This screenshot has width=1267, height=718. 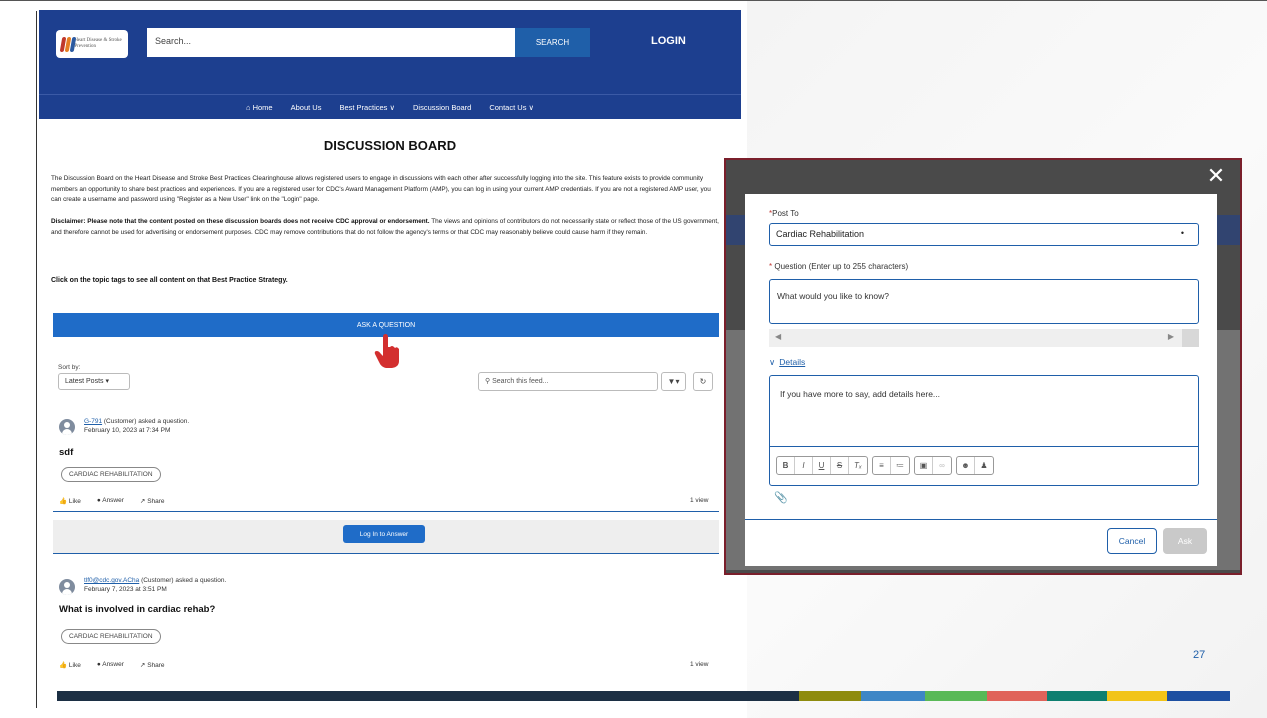 What do you see at coordinates (840, 465) in the screenshot?
I see `strikethrough-icon: S` at bounding box center [840, 465].